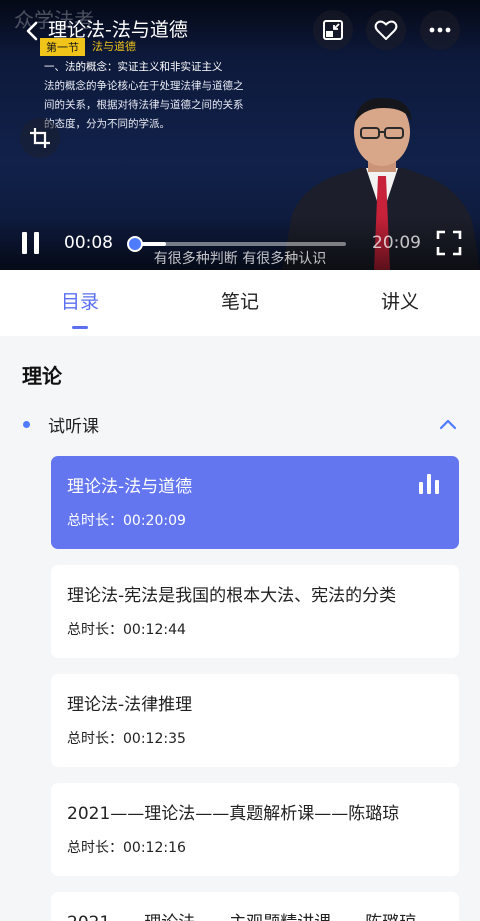 The height and width of the screenshot is (921, 480). I want to click on crop-button, so click(40, 138).